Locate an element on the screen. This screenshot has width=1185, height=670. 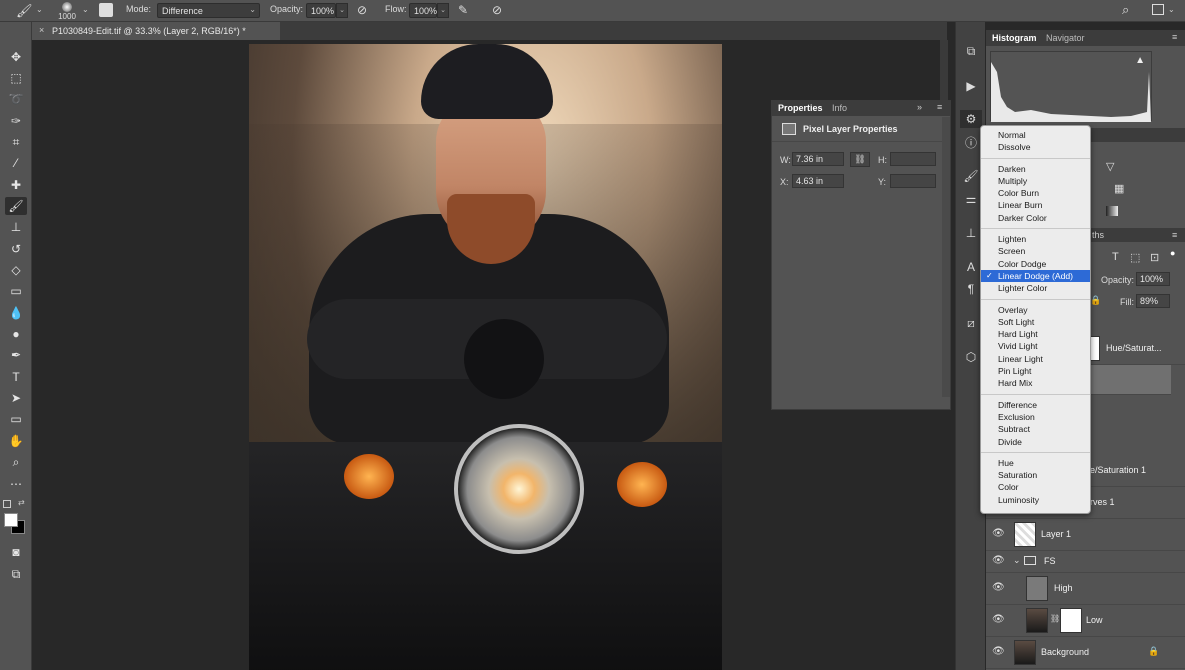
blend-mode-item: Darker Color is located at coordinates (1035, 218).